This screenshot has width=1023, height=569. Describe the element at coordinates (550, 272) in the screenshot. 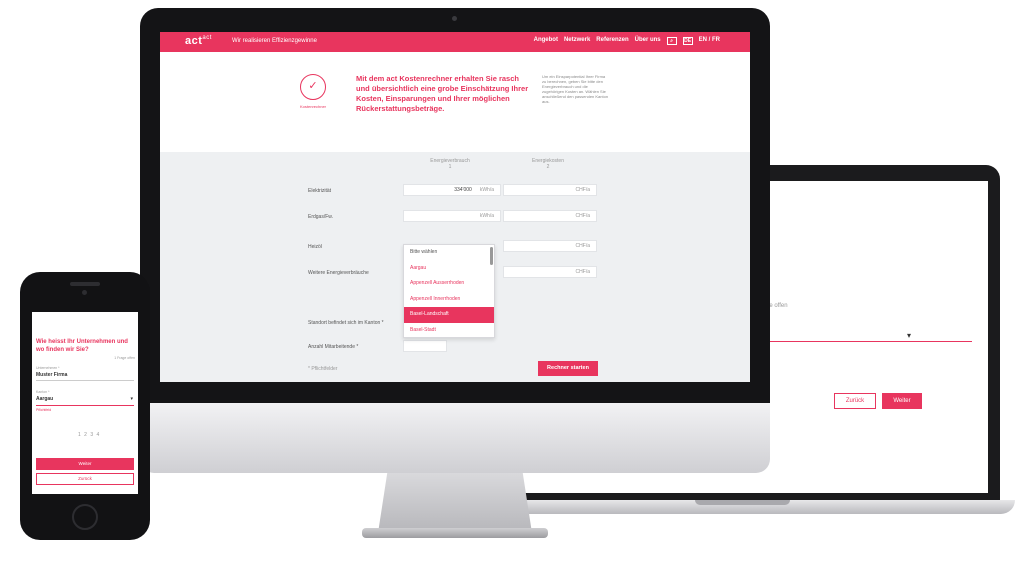

I see `other-costs-input: CHF/a` at that location.